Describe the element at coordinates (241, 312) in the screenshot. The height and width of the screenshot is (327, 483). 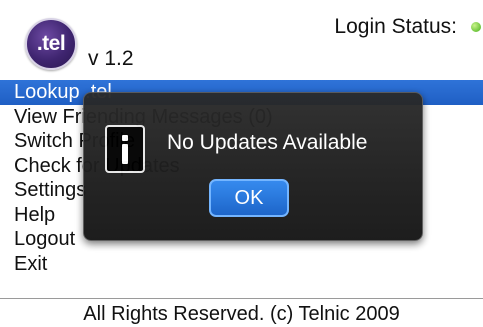
I see `footer-copyright: All Rights Reserved. (c) Telnic 2009` at that location.